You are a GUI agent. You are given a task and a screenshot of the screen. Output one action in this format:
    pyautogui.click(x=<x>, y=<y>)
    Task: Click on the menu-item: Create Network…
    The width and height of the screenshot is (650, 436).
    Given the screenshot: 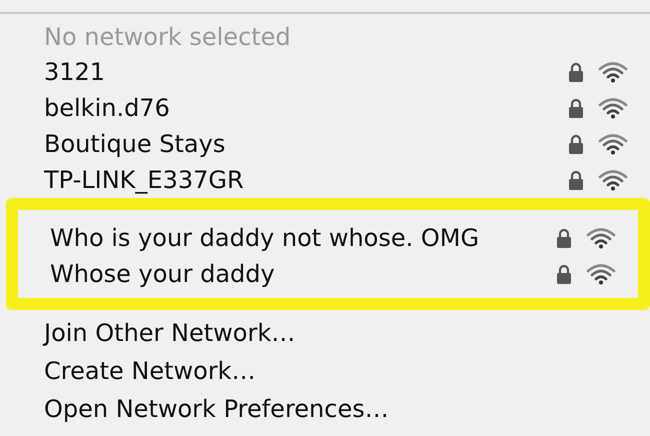 What is the action you would take?
    pyautogui.click(x=325, y=371)
    